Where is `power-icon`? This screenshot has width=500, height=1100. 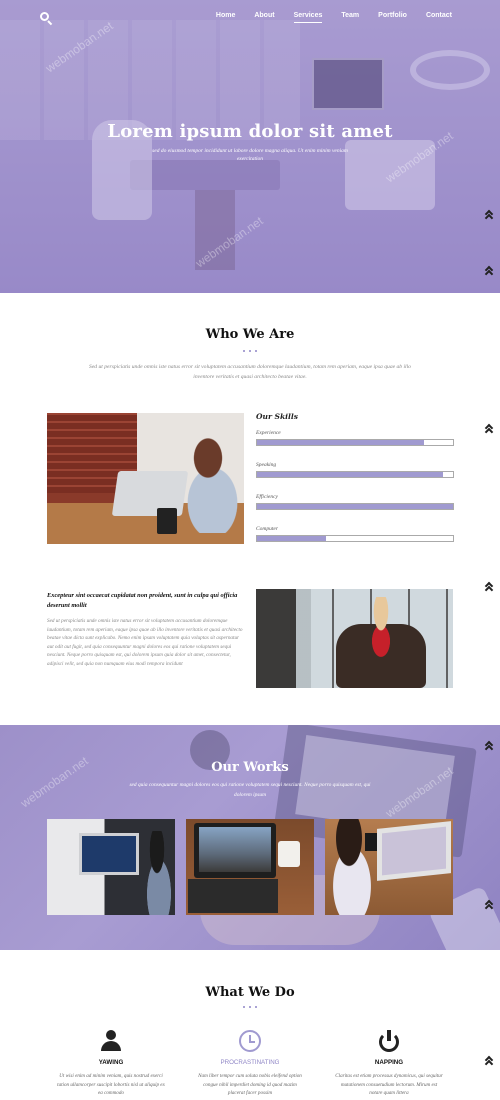
power-icon is located at coordinates (389, 1041).